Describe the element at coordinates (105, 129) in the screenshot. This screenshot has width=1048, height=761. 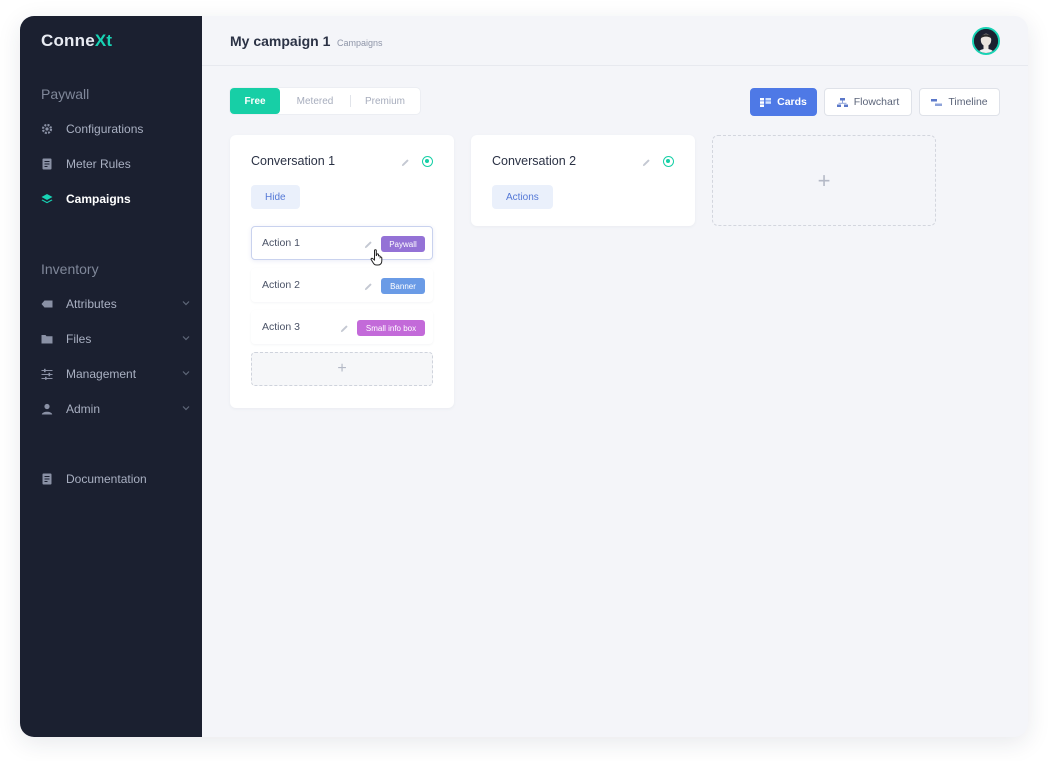
I see `sidebar-item-label: Configurations` at that location.